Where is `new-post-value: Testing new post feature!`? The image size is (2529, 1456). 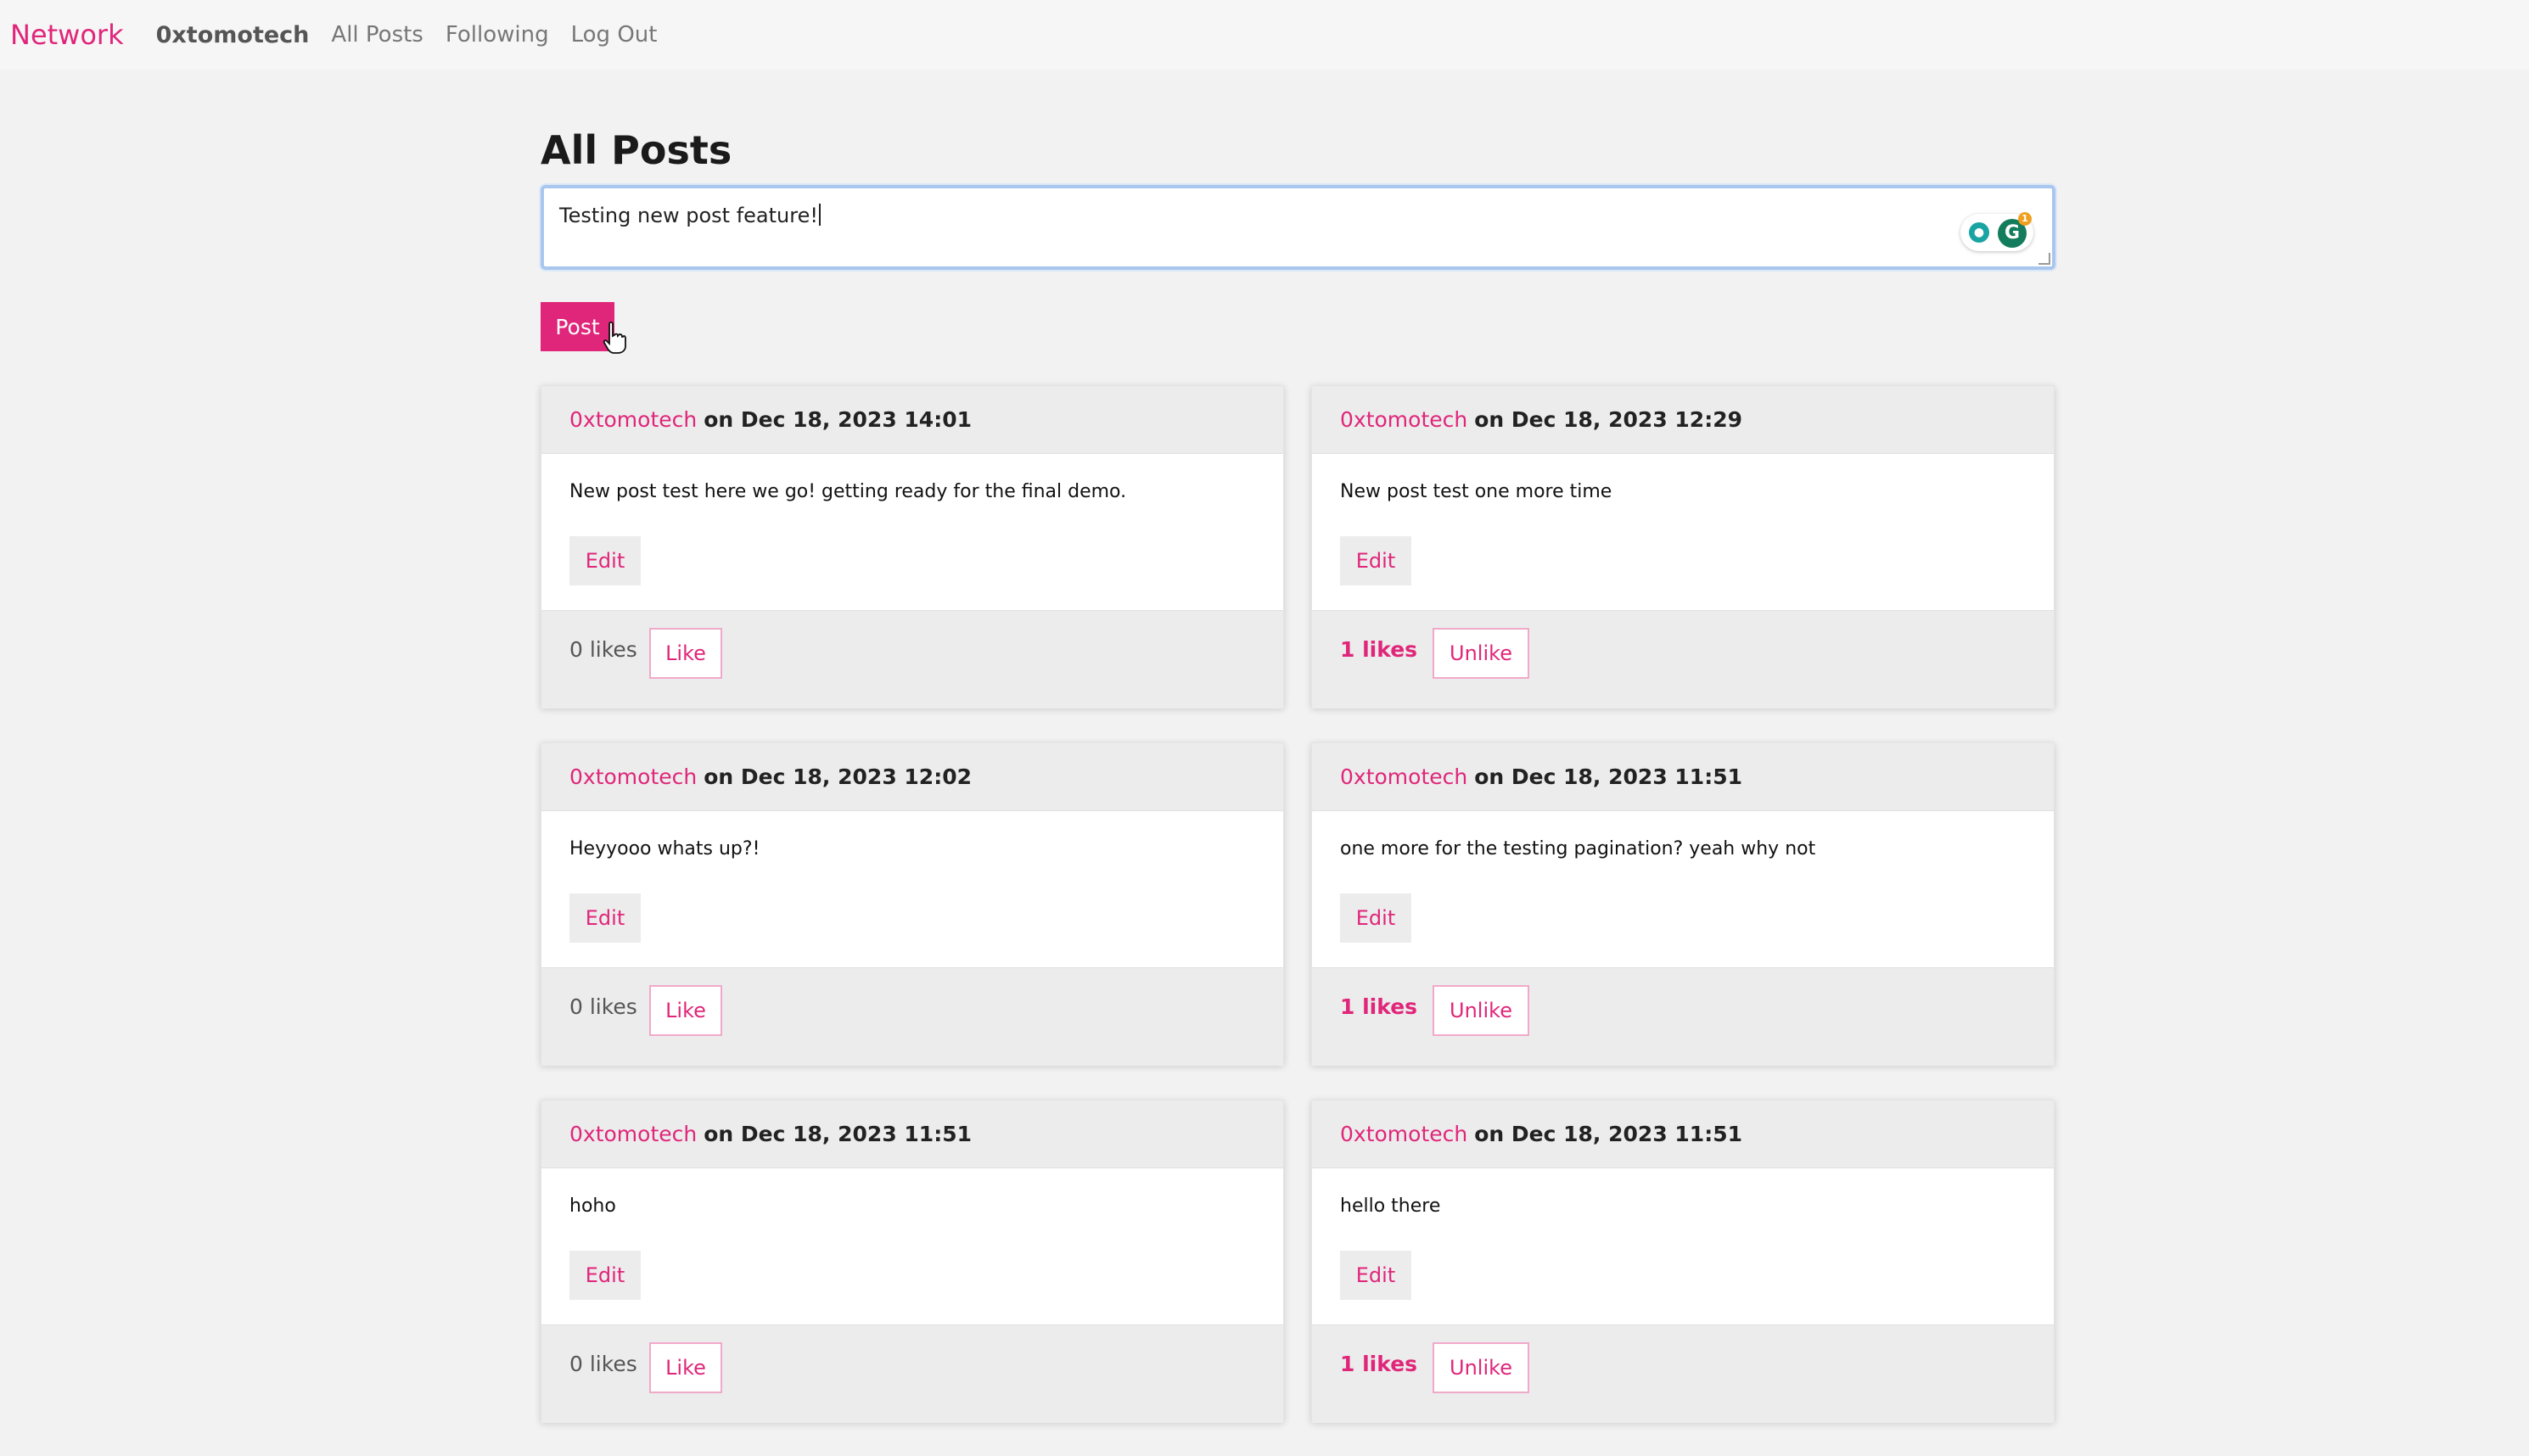 new-post-value: Testing new post feature! is located at coordinates (688, 215).